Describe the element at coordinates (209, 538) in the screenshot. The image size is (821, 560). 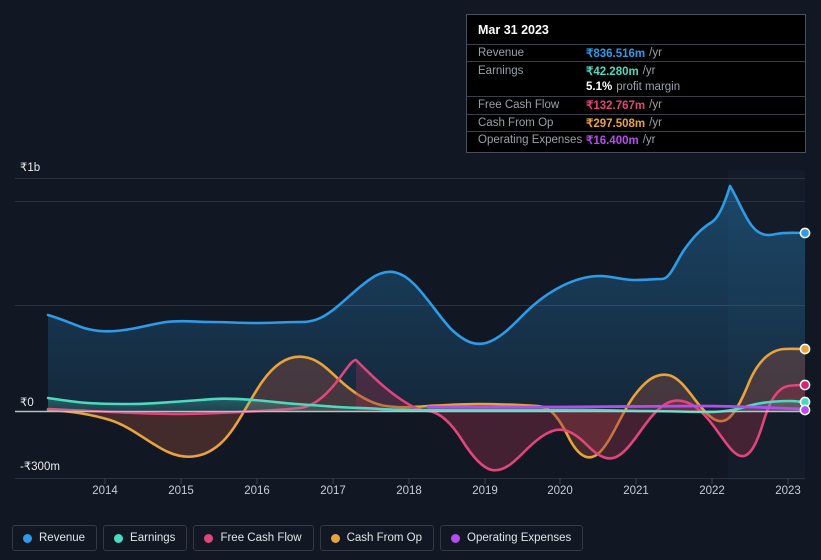
I see `free-cash-flow-color-swatch-icon` at that location.